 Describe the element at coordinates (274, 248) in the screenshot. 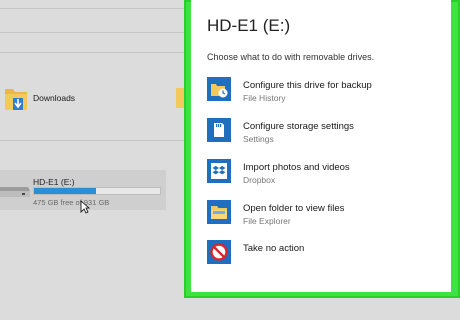

I see `option-title: Take no action` at that location.